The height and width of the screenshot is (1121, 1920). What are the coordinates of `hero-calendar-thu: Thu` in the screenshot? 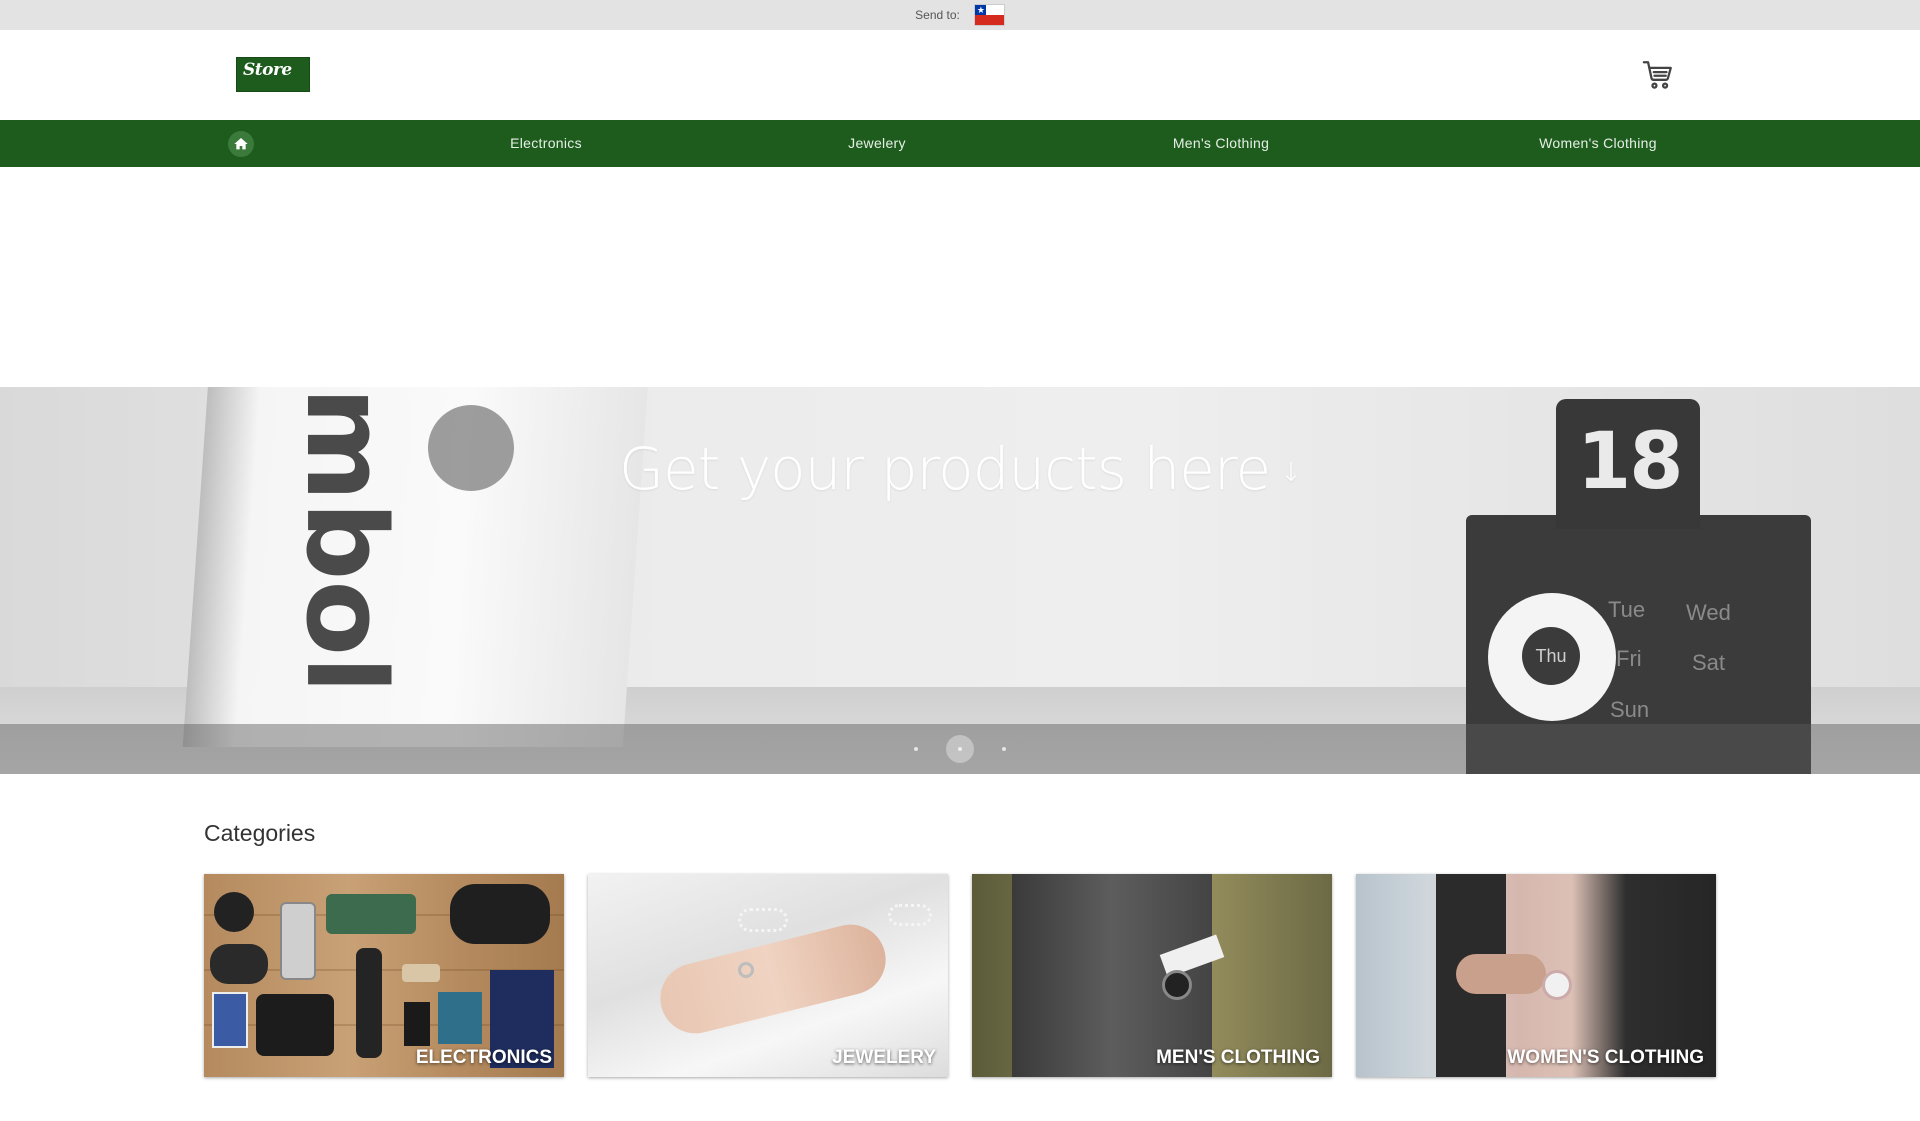 It's located at (1551, 656).